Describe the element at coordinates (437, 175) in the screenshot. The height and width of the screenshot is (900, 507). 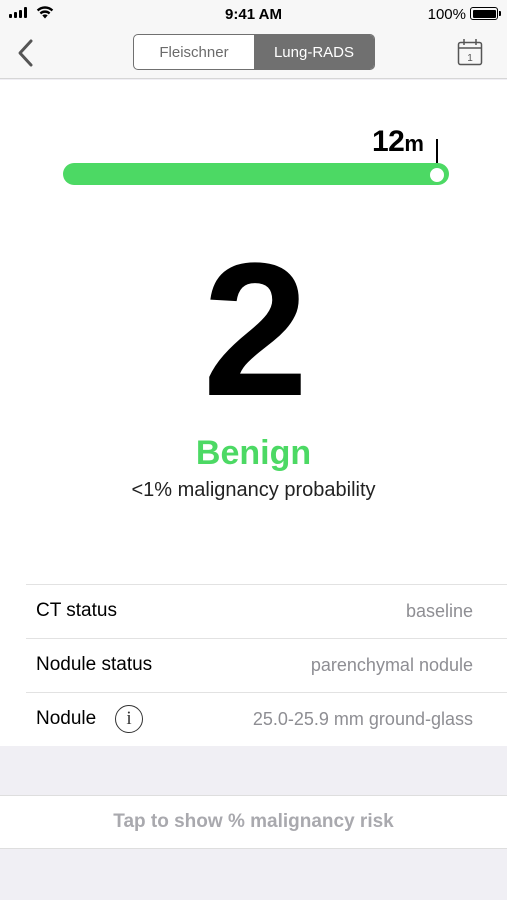
I see `followup-slider-thumb` at that location.